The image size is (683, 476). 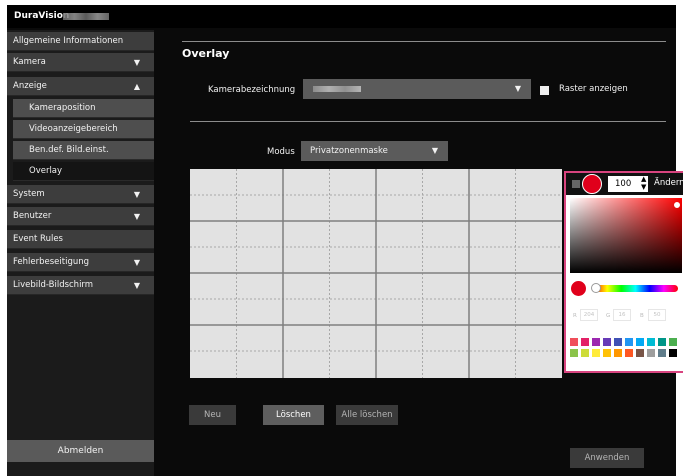 I want to click on sidebar-item-label: Kamera, so click(x=29, y=62).